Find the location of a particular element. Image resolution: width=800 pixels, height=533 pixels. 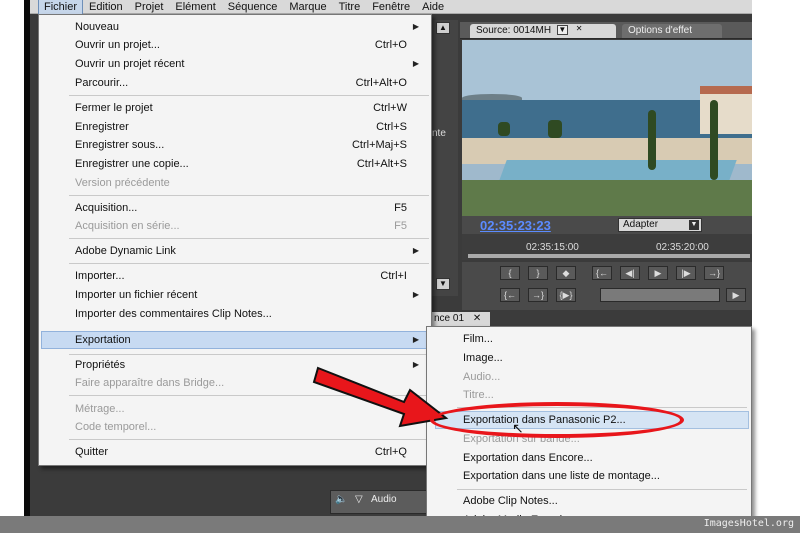

menu-projet: Projet is located at coordinates (149, 7).